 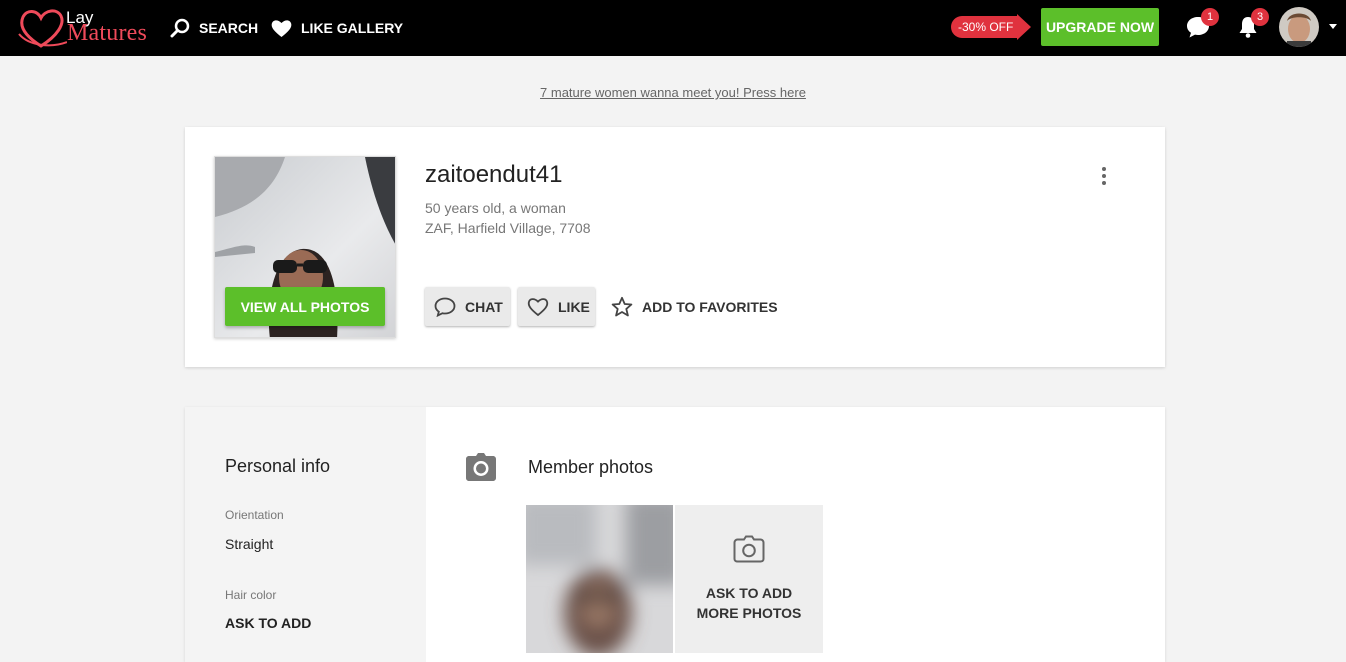 What do you see at coordinates (556, 306) in the screenshot?
I see `like-button: LIKE` at bounding box center [556, 306].